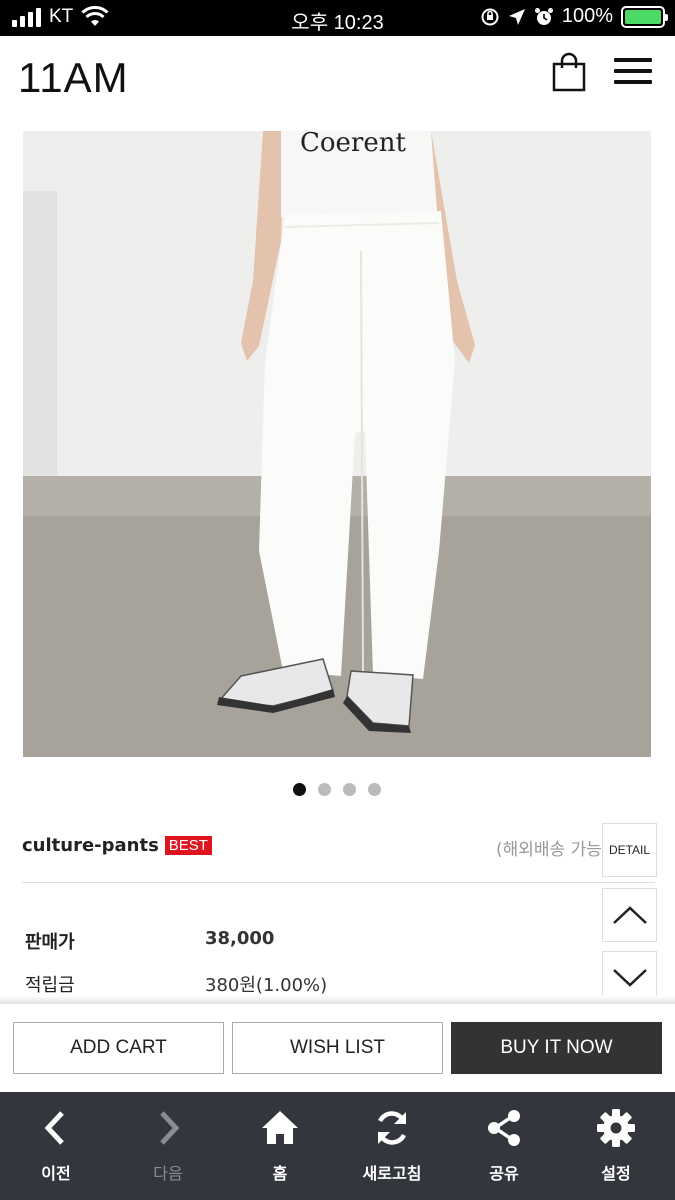  I want to click on toolbar-back-label: 이전, so click(56, 1173).